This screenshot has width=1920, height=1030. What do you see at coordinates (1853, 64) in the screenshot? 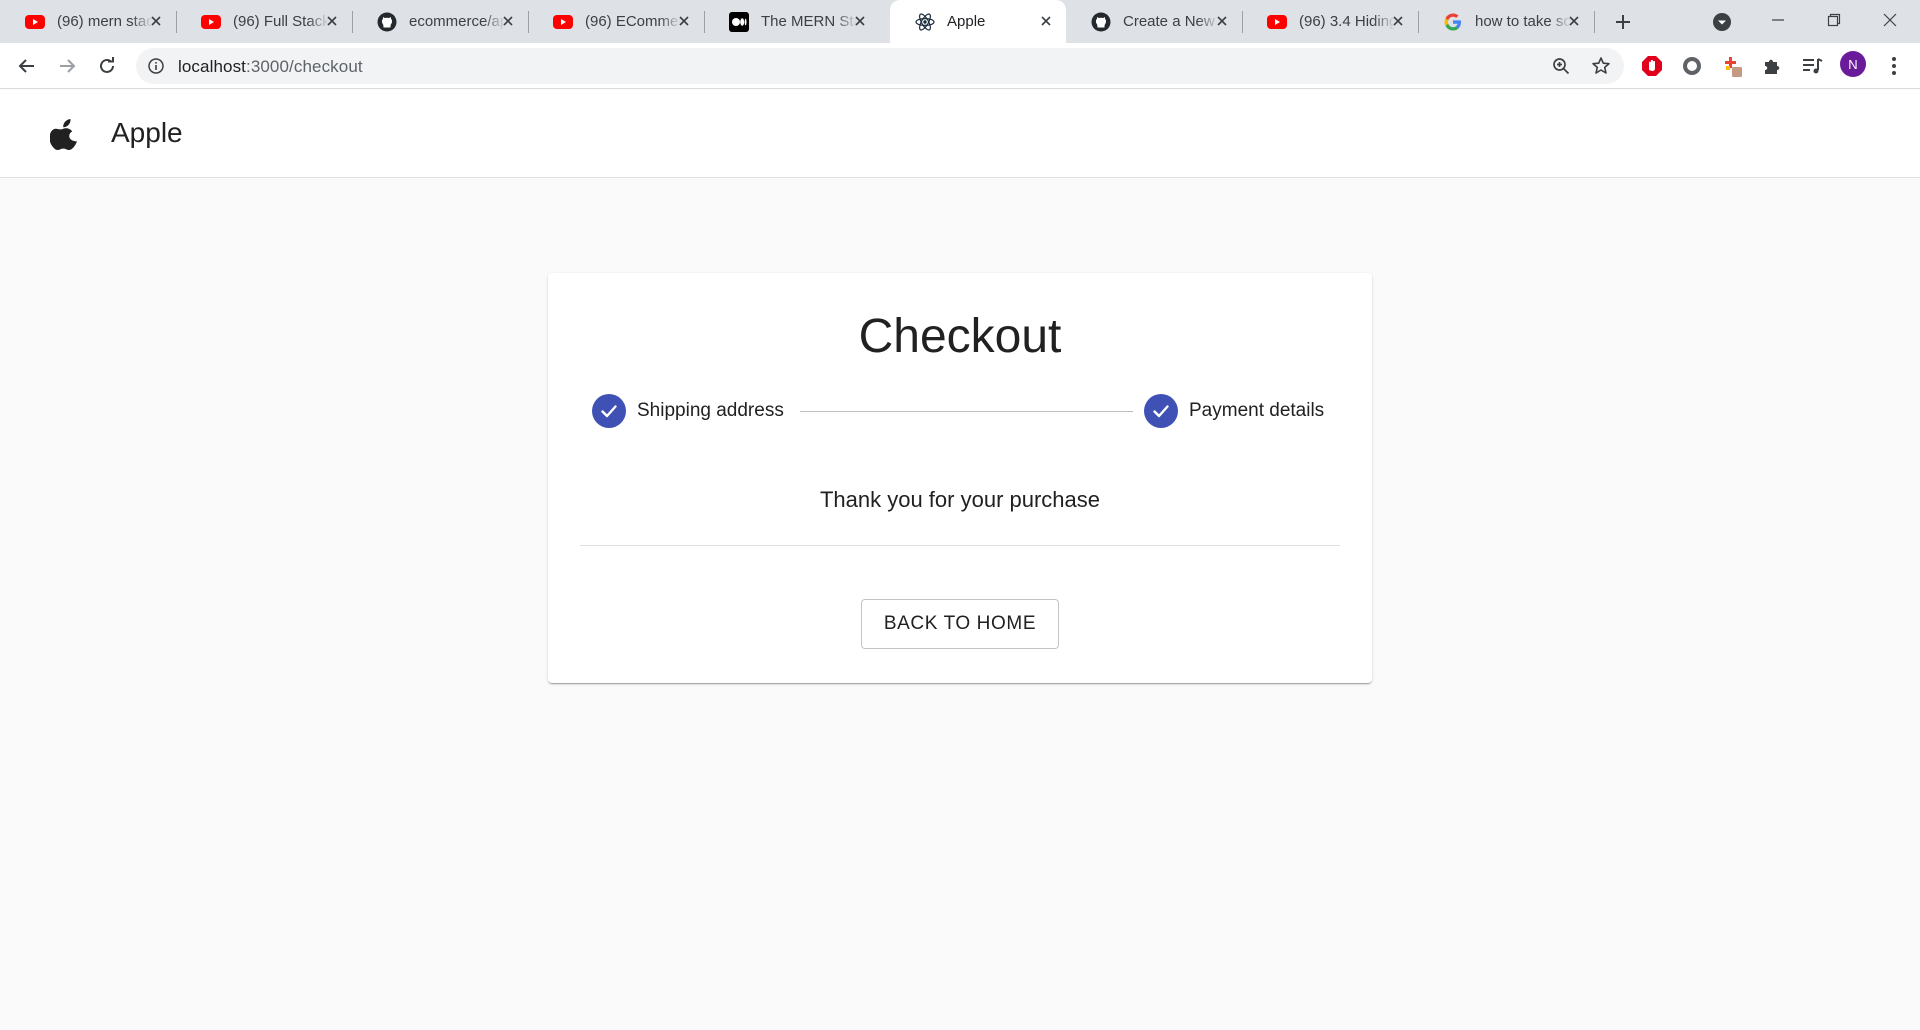
I see `profile-avatar: N` at bounding box center [1853, 64].